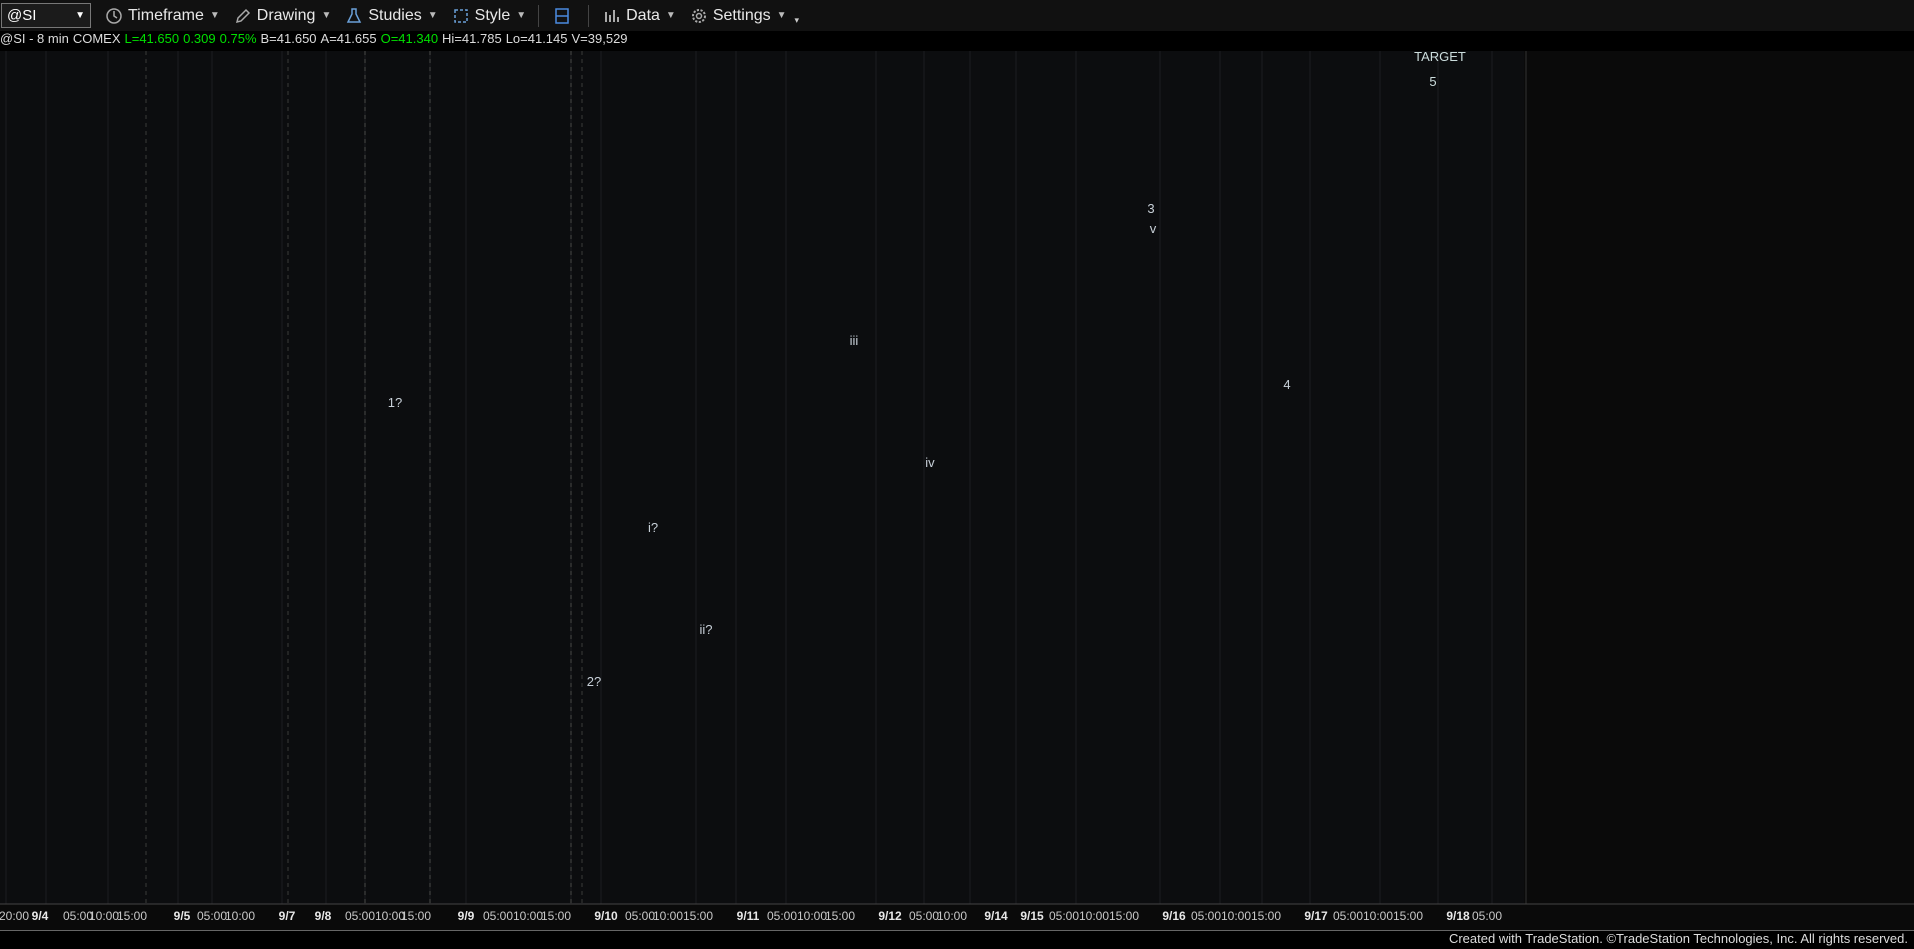  I want to click on net-change: 0.309, so click(199, 38).